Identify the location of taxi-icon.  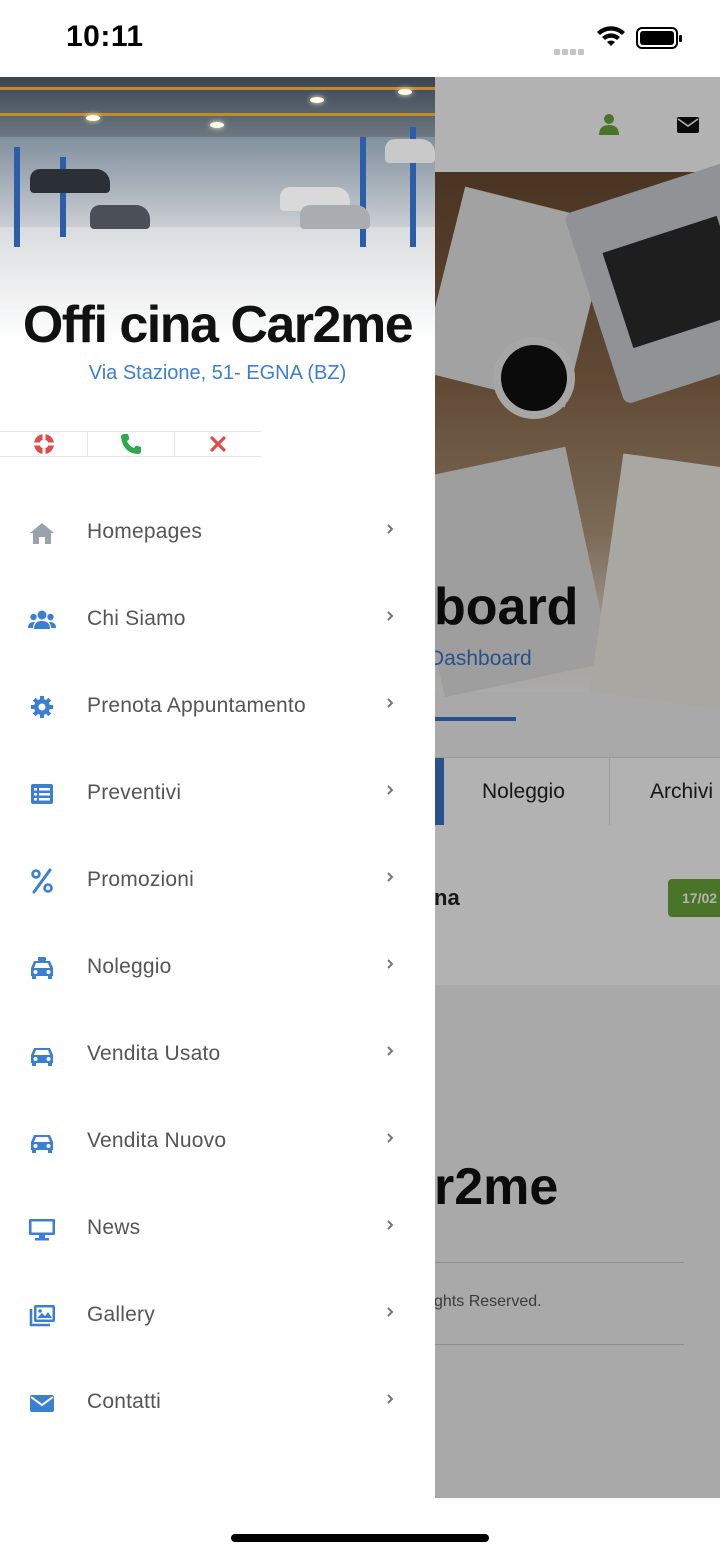
(42, 968).